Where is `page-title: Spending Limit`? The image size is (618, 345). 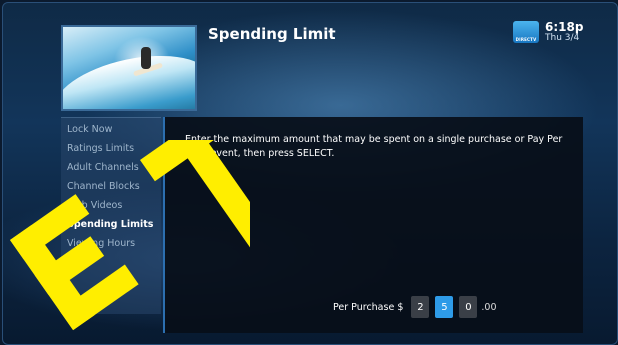
page-title: Spending Limit is located at coordinates (272, 34).